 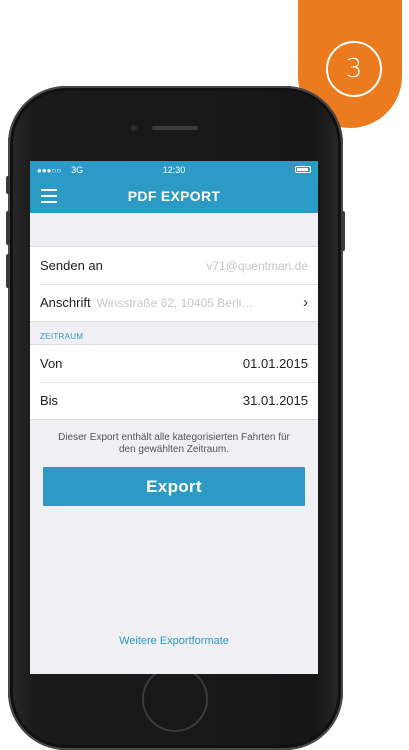 What do you see at coordinates (62, 336) in the screenshot?
I see `period-section-header: ZEITRAUM` at bounding box center [62, 336].